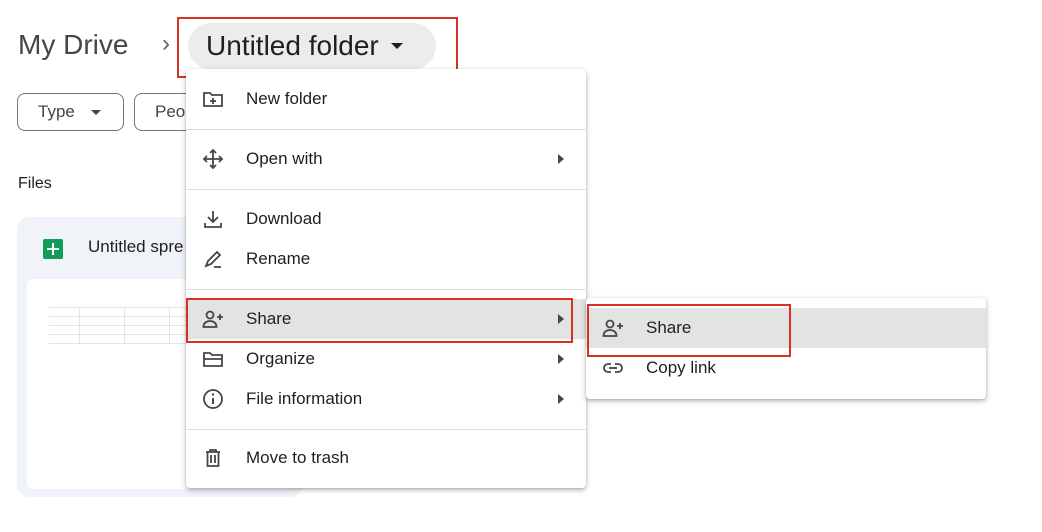 The image size is (1042, 532). Describe the element at coordinates (278, 258) in the screenshot. I see `menu-item-label: Rename` at that location.